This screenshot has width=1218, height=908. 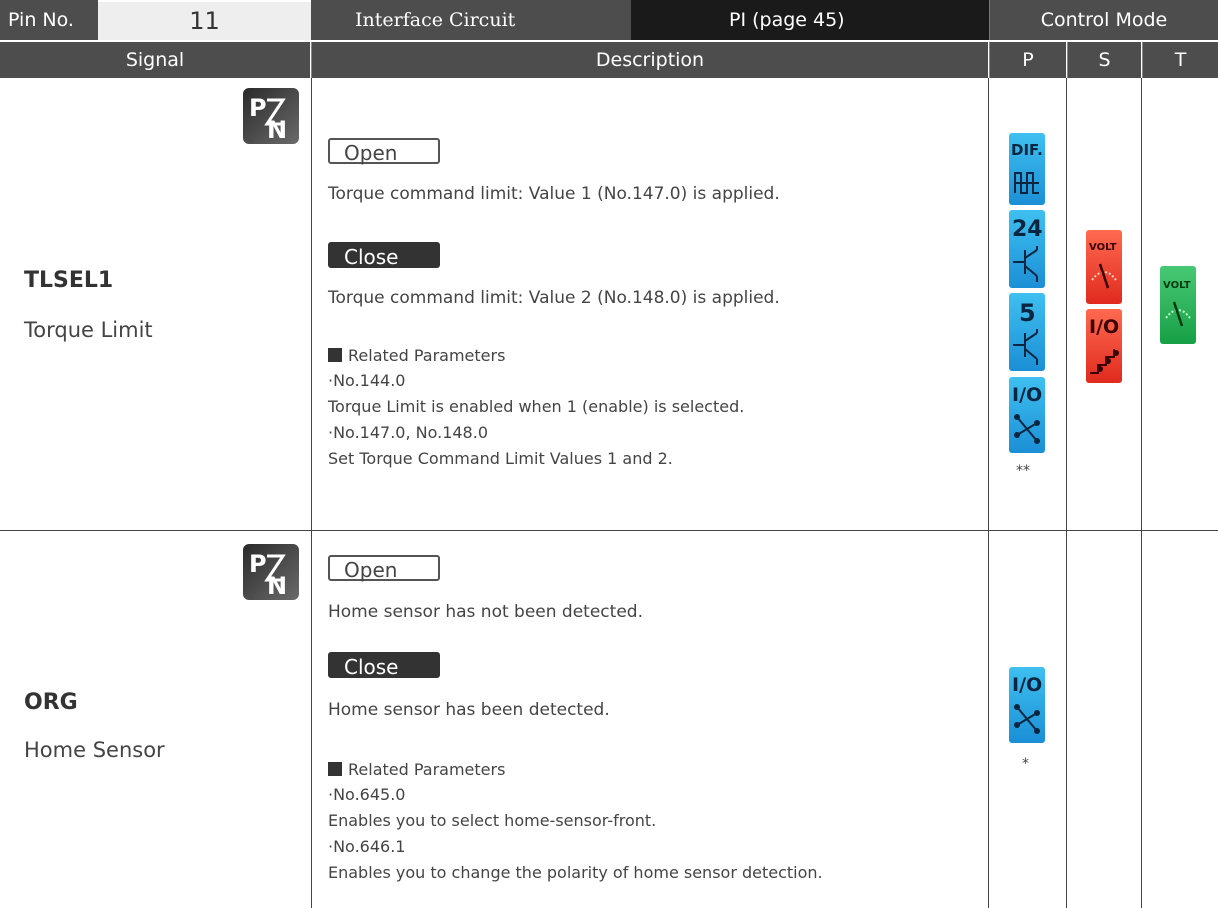 I want to click on dif-pulse-icon: DIF., so click(x=1027, y=169).